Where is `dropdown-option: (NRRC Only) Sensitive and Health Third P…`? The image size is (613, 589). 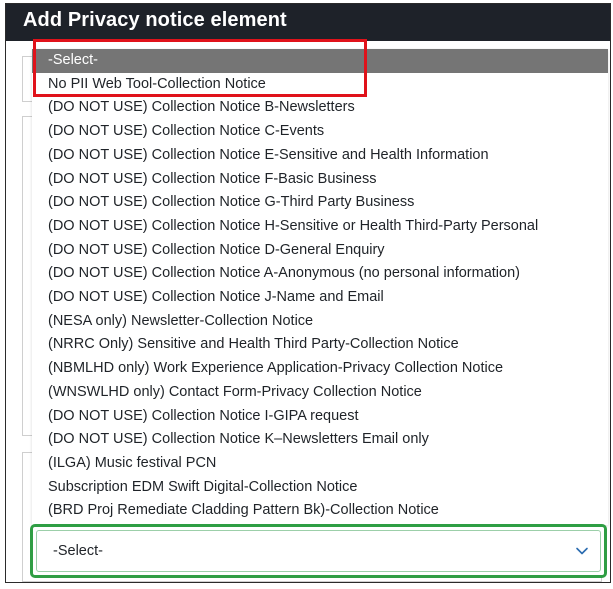
dropdown-option: (NRRC Only) Sensitive and Health Third P… is located at coordinates (320, 345).